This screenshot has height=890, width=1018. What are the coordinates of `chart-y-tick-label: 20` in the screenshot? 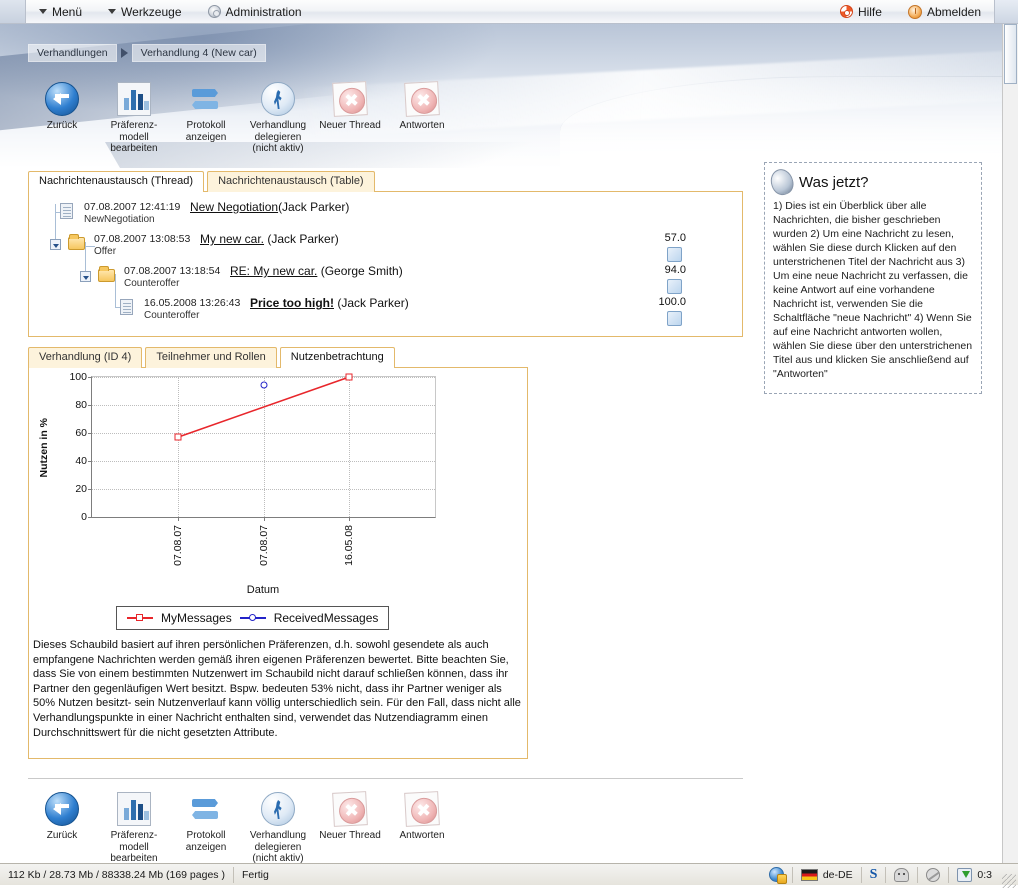 It's located at (81, 489).